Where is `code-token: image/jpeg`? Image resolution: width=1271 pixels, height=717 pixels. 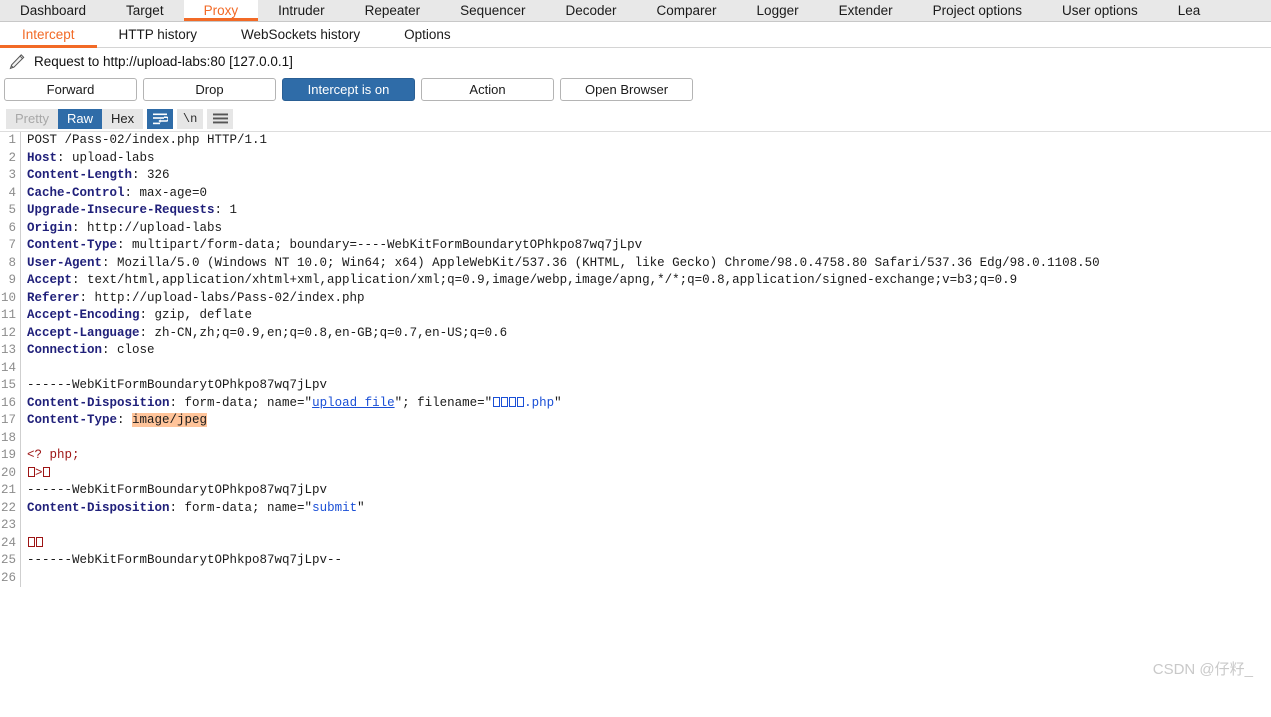 code-token: image/jpeg is located at coordinates (170, 420).